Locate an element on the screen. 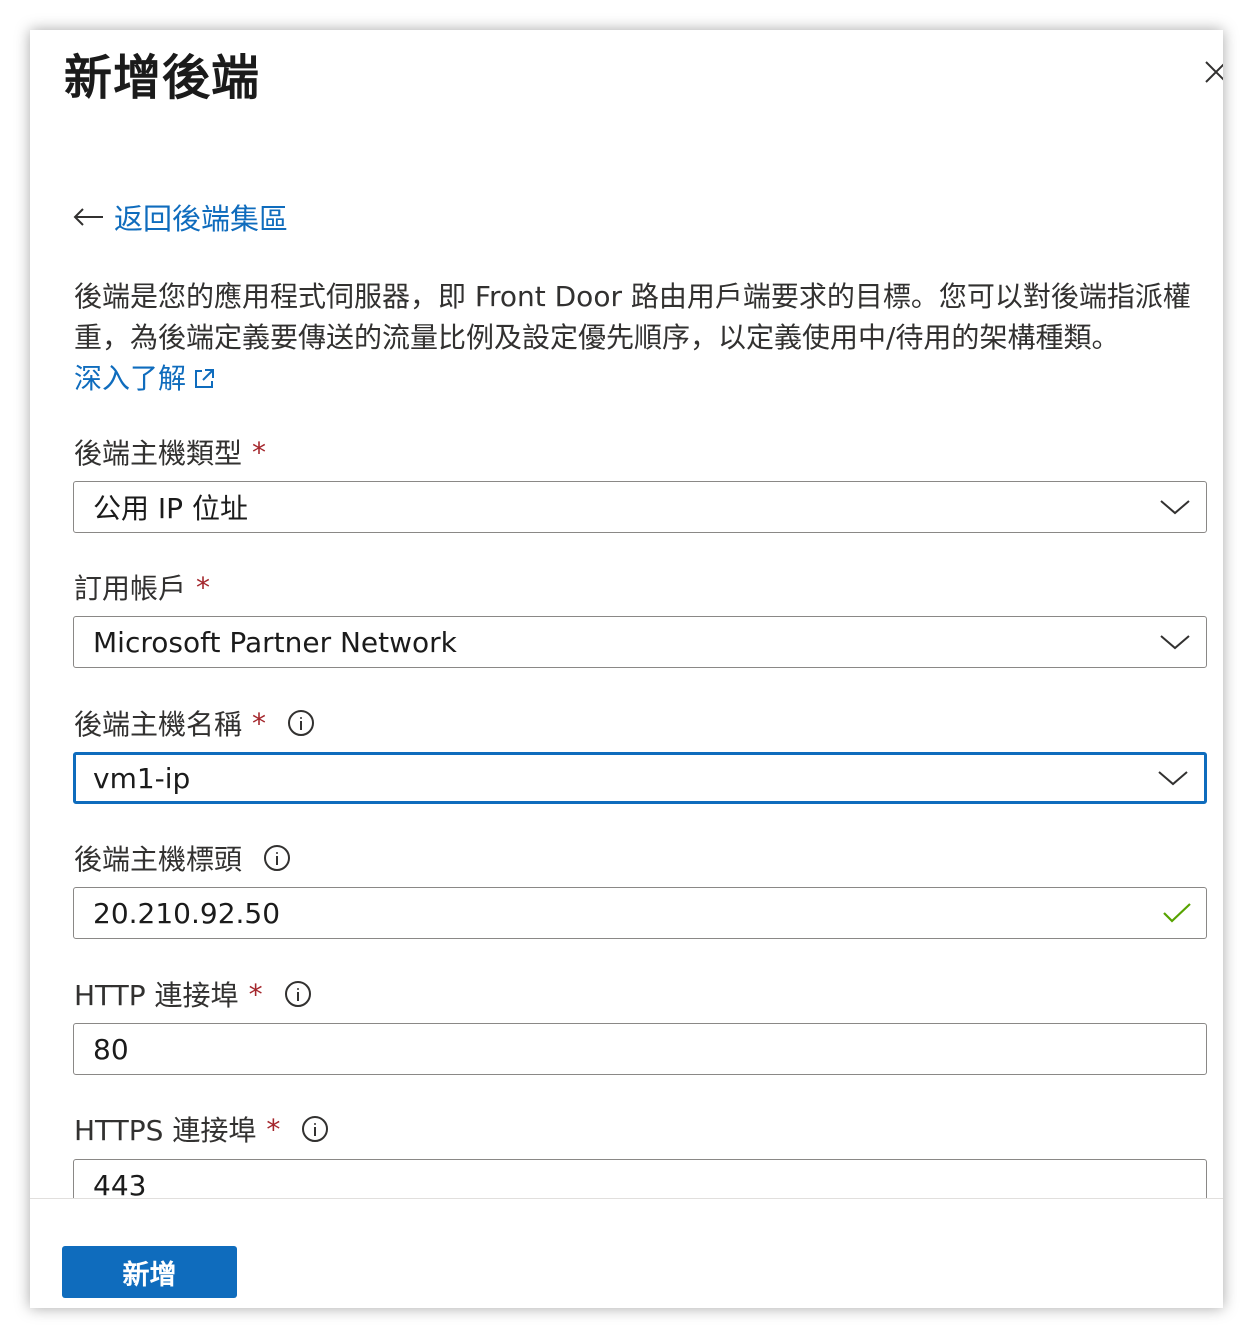  http-port-label: HTTP 連接埠 * is located at coordinates (192, 994).